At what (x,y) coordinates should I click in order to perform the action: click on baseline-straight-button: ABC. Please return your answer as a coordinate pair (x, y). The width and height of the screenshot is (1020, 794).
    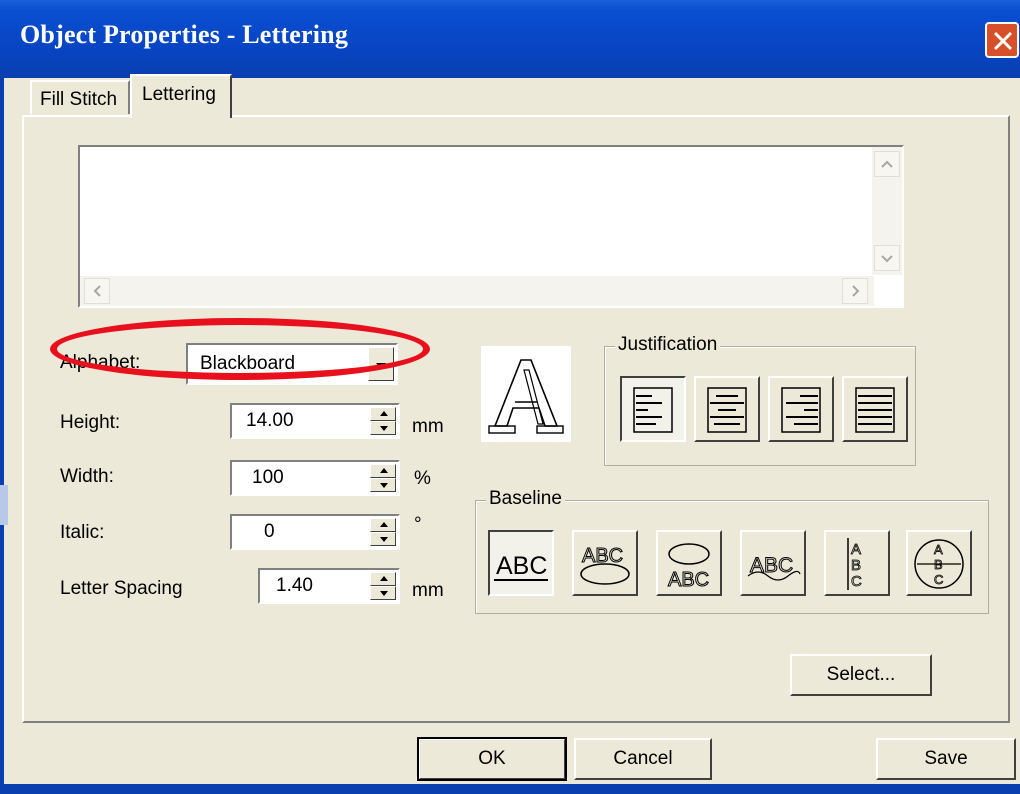
    Looking at the image, I should click on (521, 563).